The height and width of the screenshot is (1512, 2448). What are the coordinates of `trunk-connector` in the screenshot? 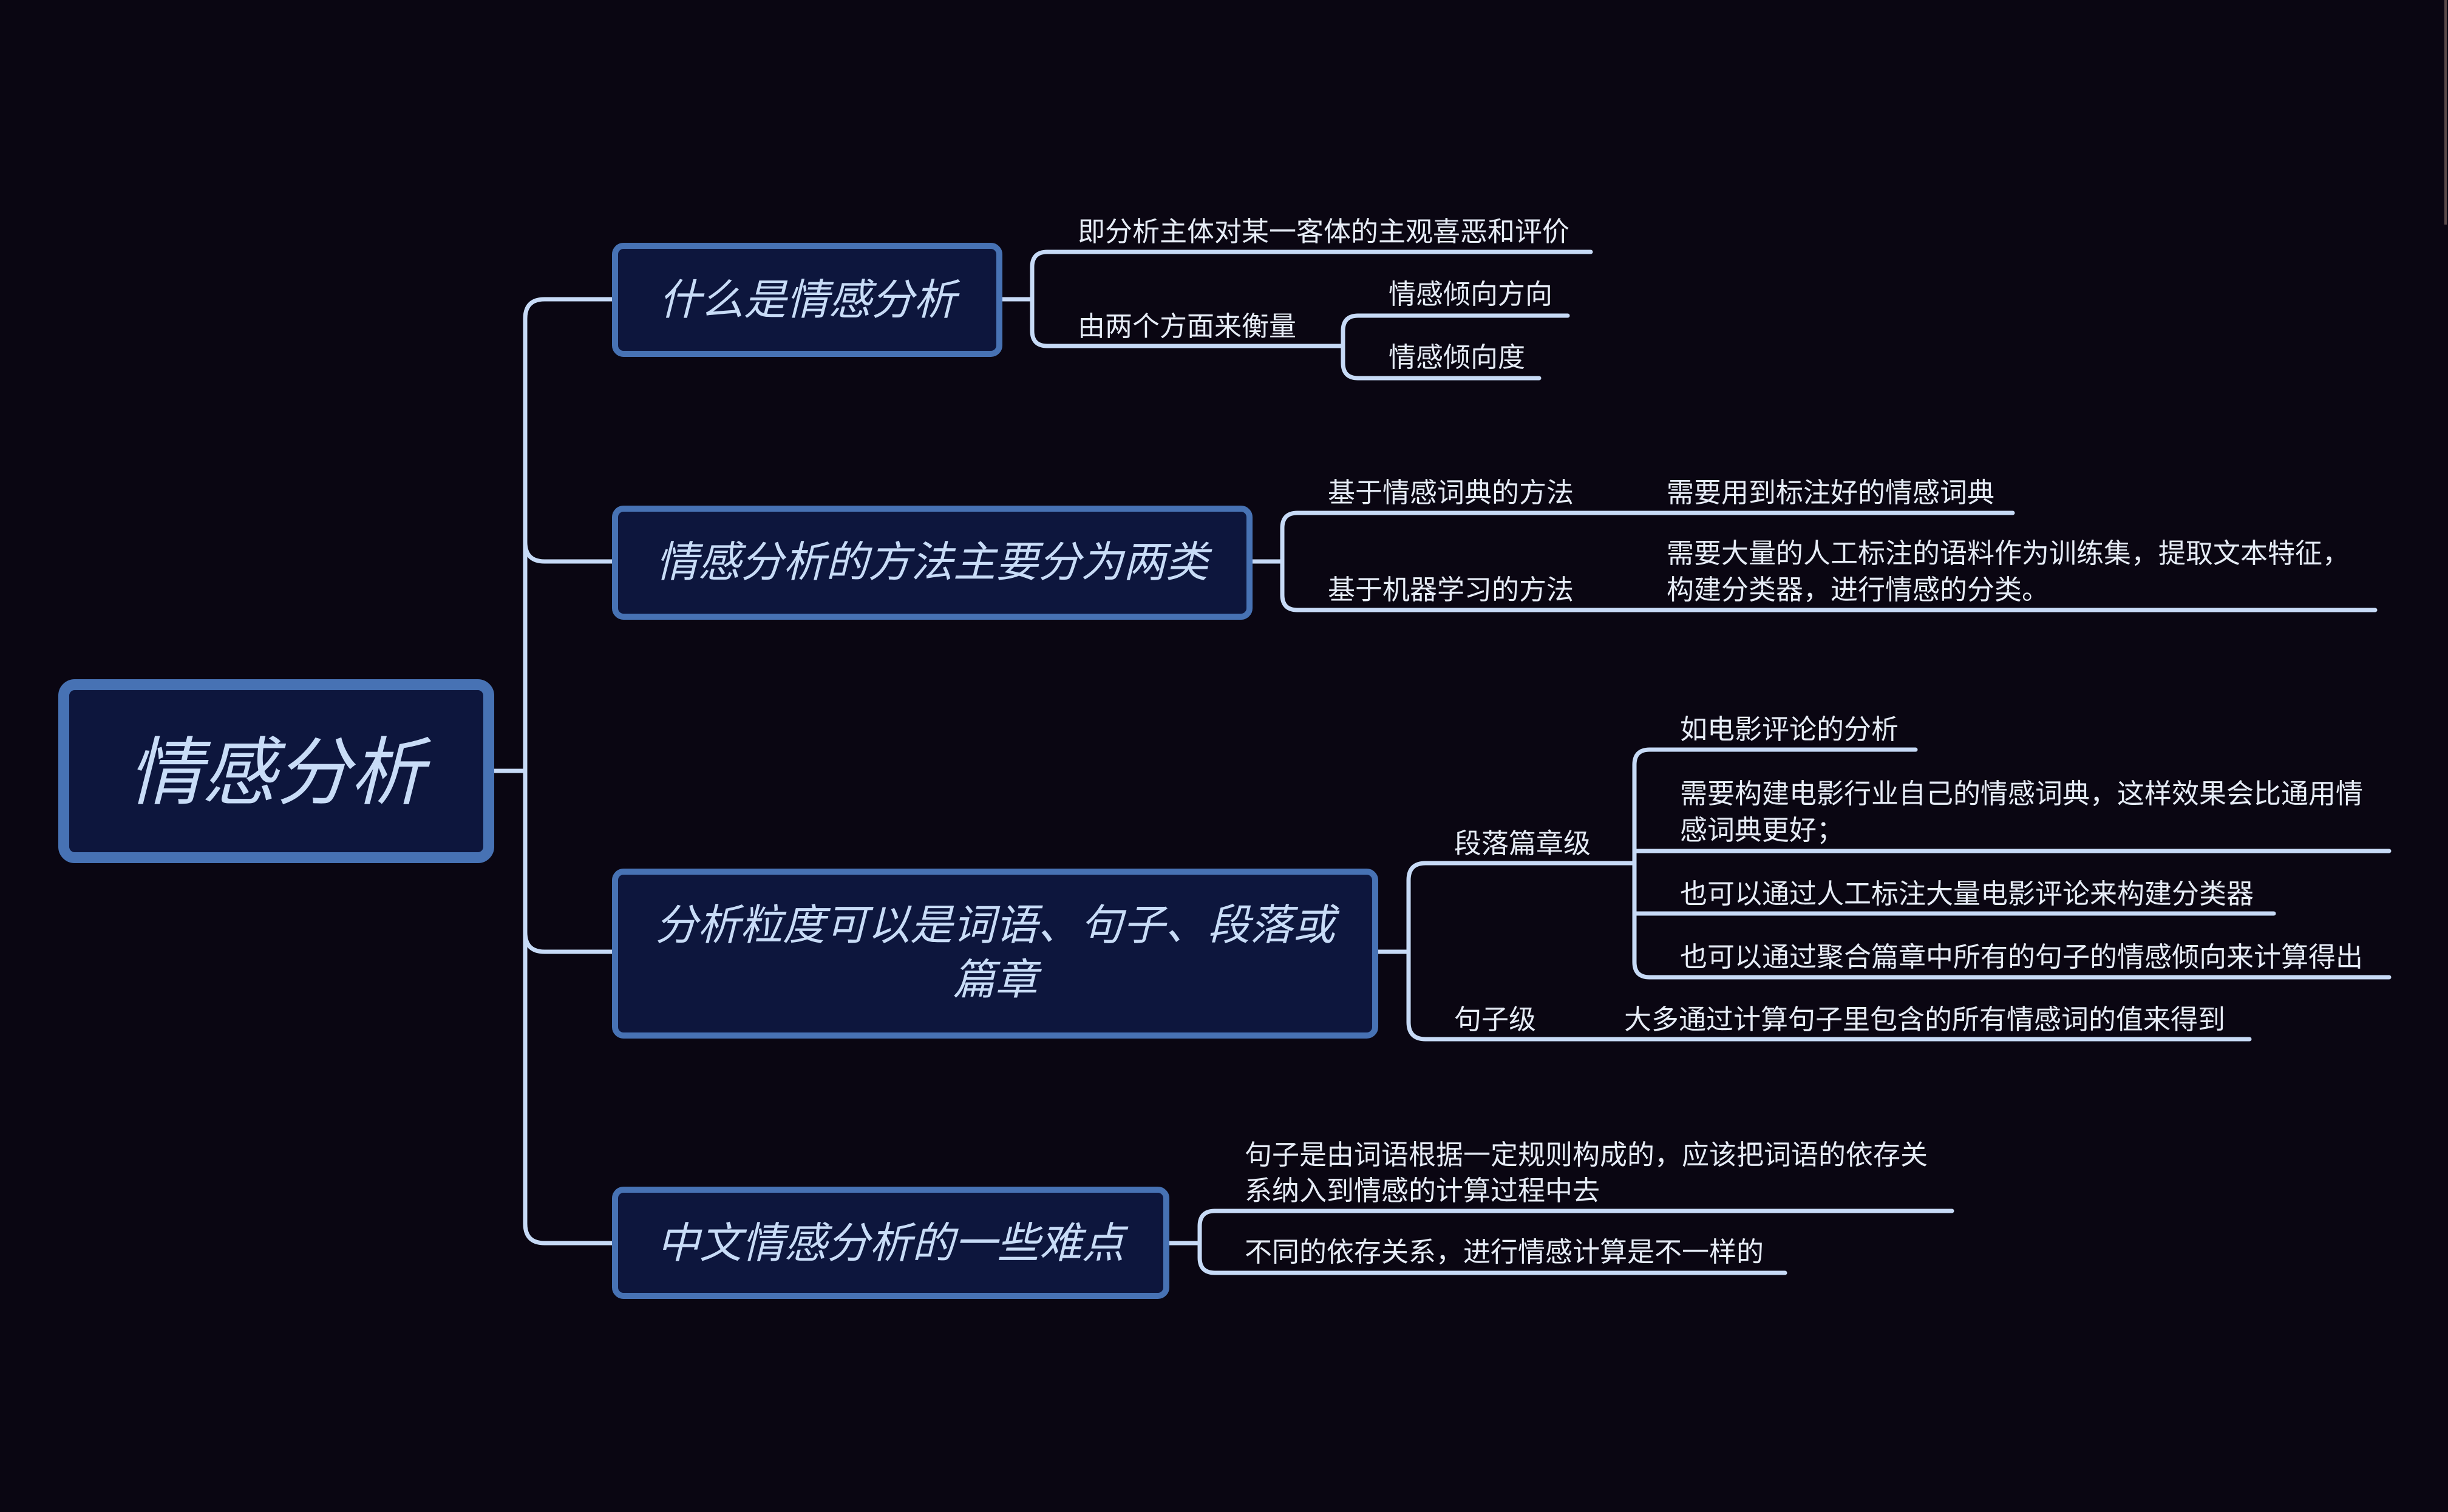 It's located at (569, 772).